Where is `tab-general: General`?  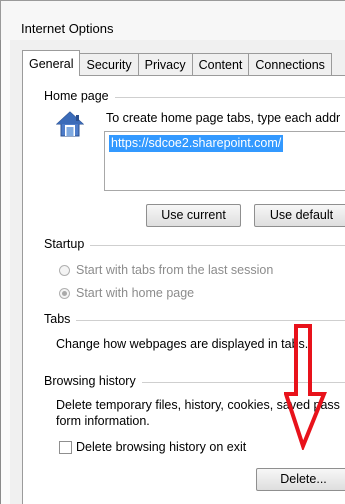
tab-general: General is located at coordinates (51, 63).